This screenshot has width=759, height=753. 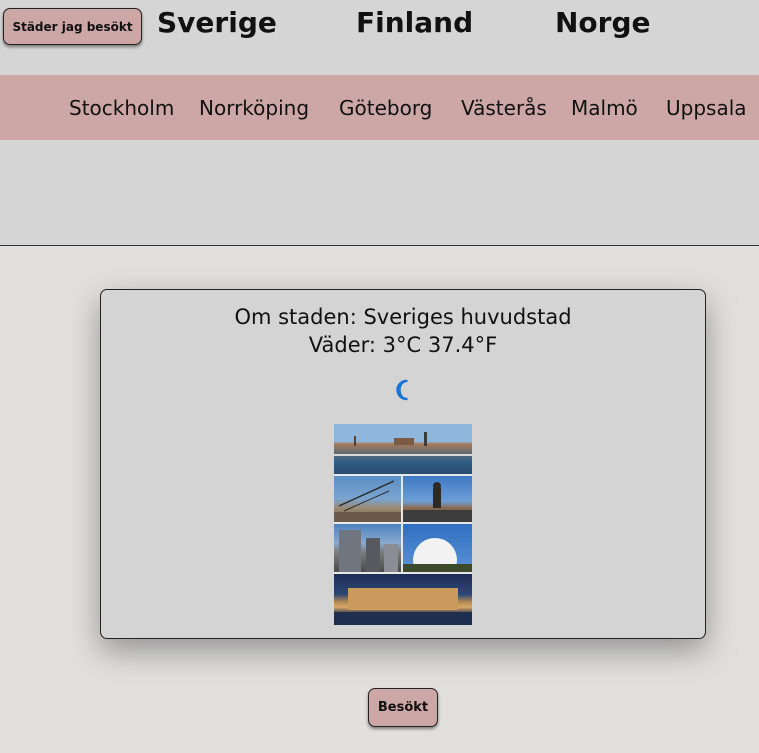 I want to click on photo-buildings, so click(x=367, y=548).